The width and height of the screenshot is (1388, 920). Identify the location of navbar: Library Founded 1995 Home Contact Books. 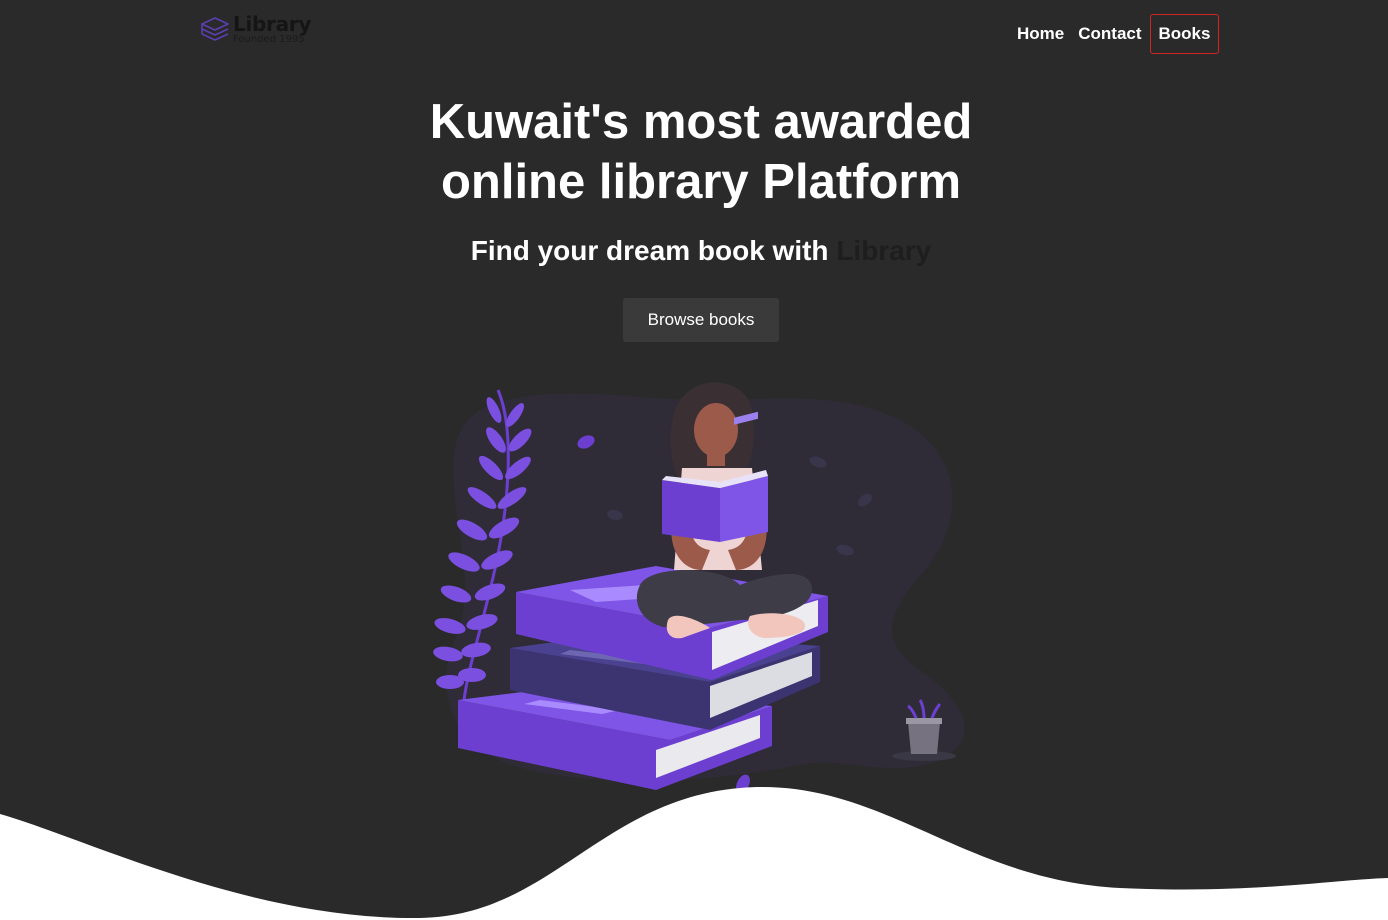
(694, 34).